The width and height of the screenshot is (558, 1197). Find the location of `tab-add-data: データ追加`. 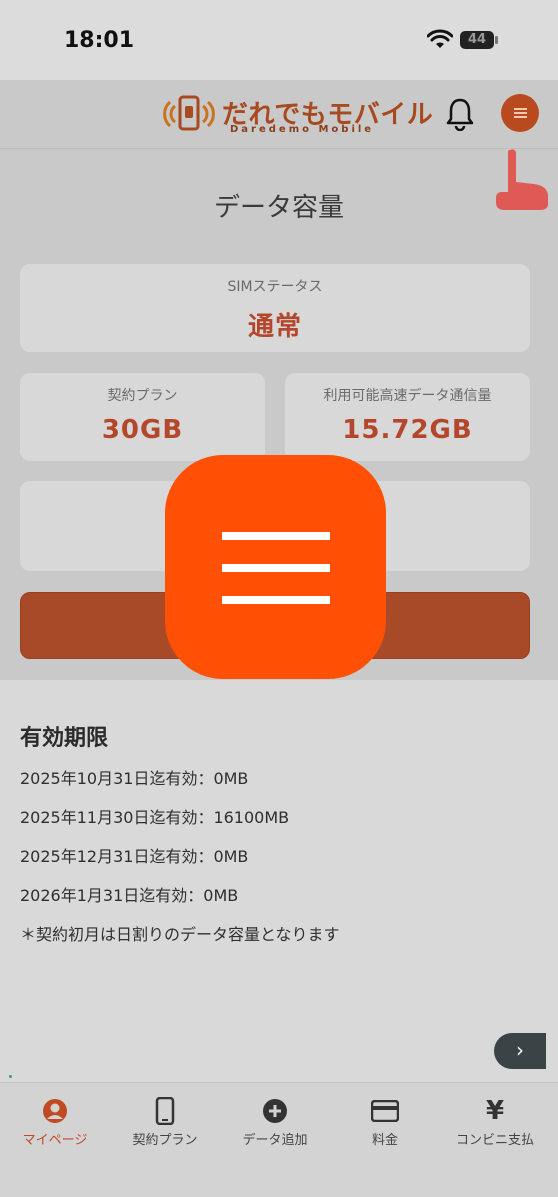

tab-add-data: データ追加 is located at coordinates (275, 1122).